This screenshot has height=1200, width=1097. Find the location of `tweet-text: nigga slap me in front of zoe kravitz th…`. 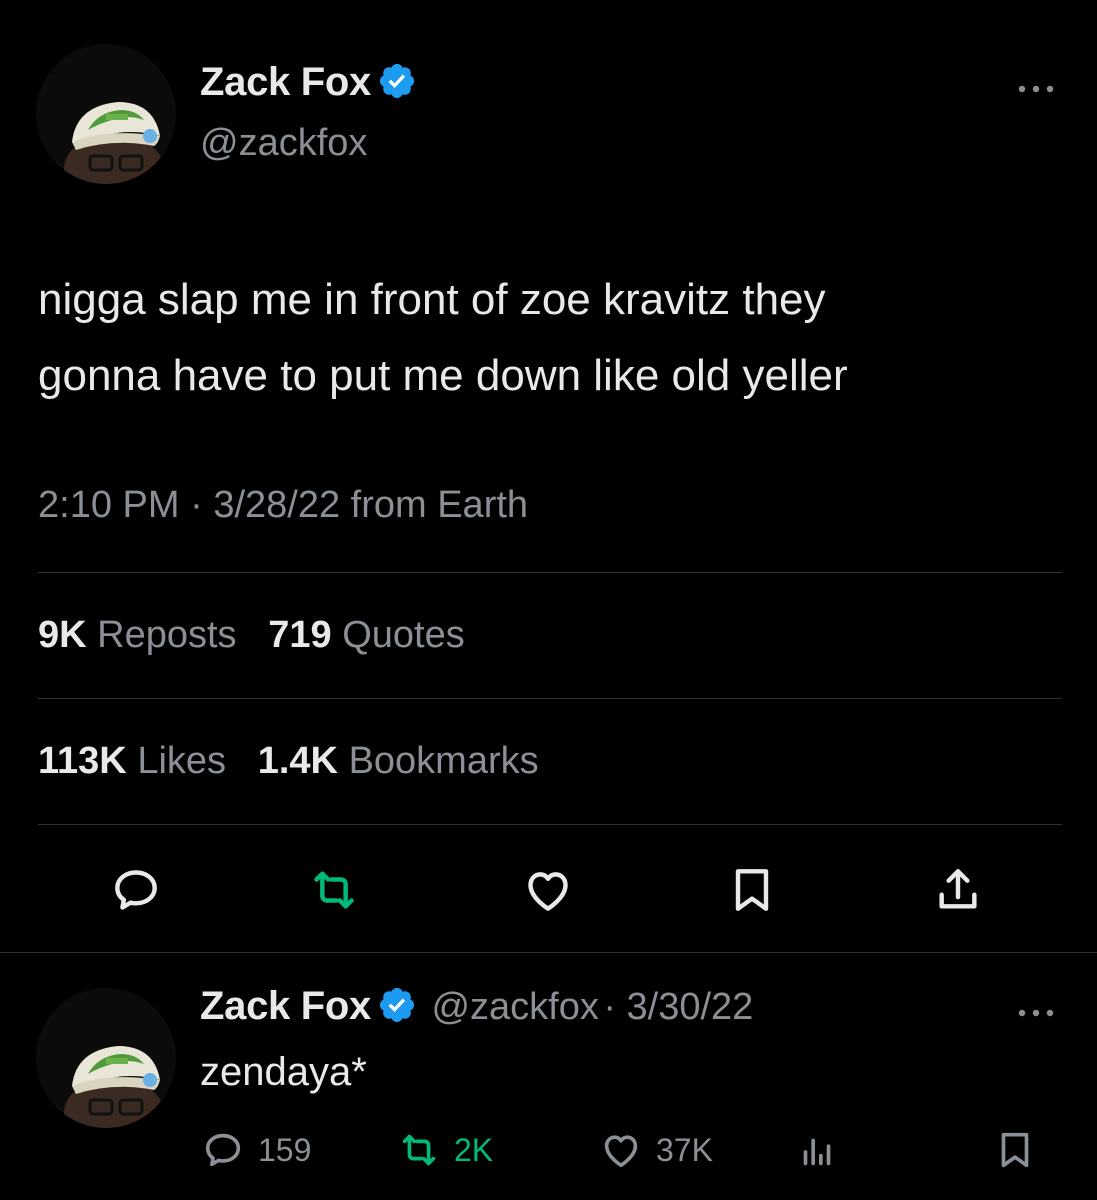

tweet-text: nigga slap me in front of zoe kravitz th… is located at coordinates (548, 338).